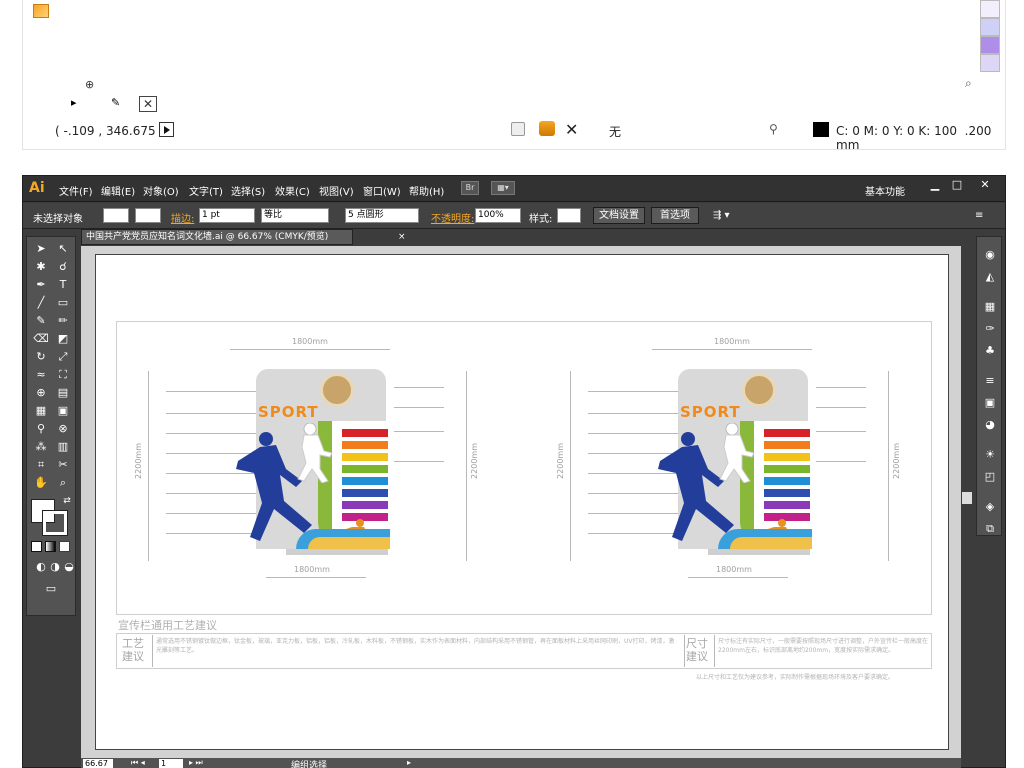 The image size is (1024, 768). What do you see at coordinates (382, 215) in the screenshot?
I see `brush-select: 5 点圆形` at bounding box center [382, 215].